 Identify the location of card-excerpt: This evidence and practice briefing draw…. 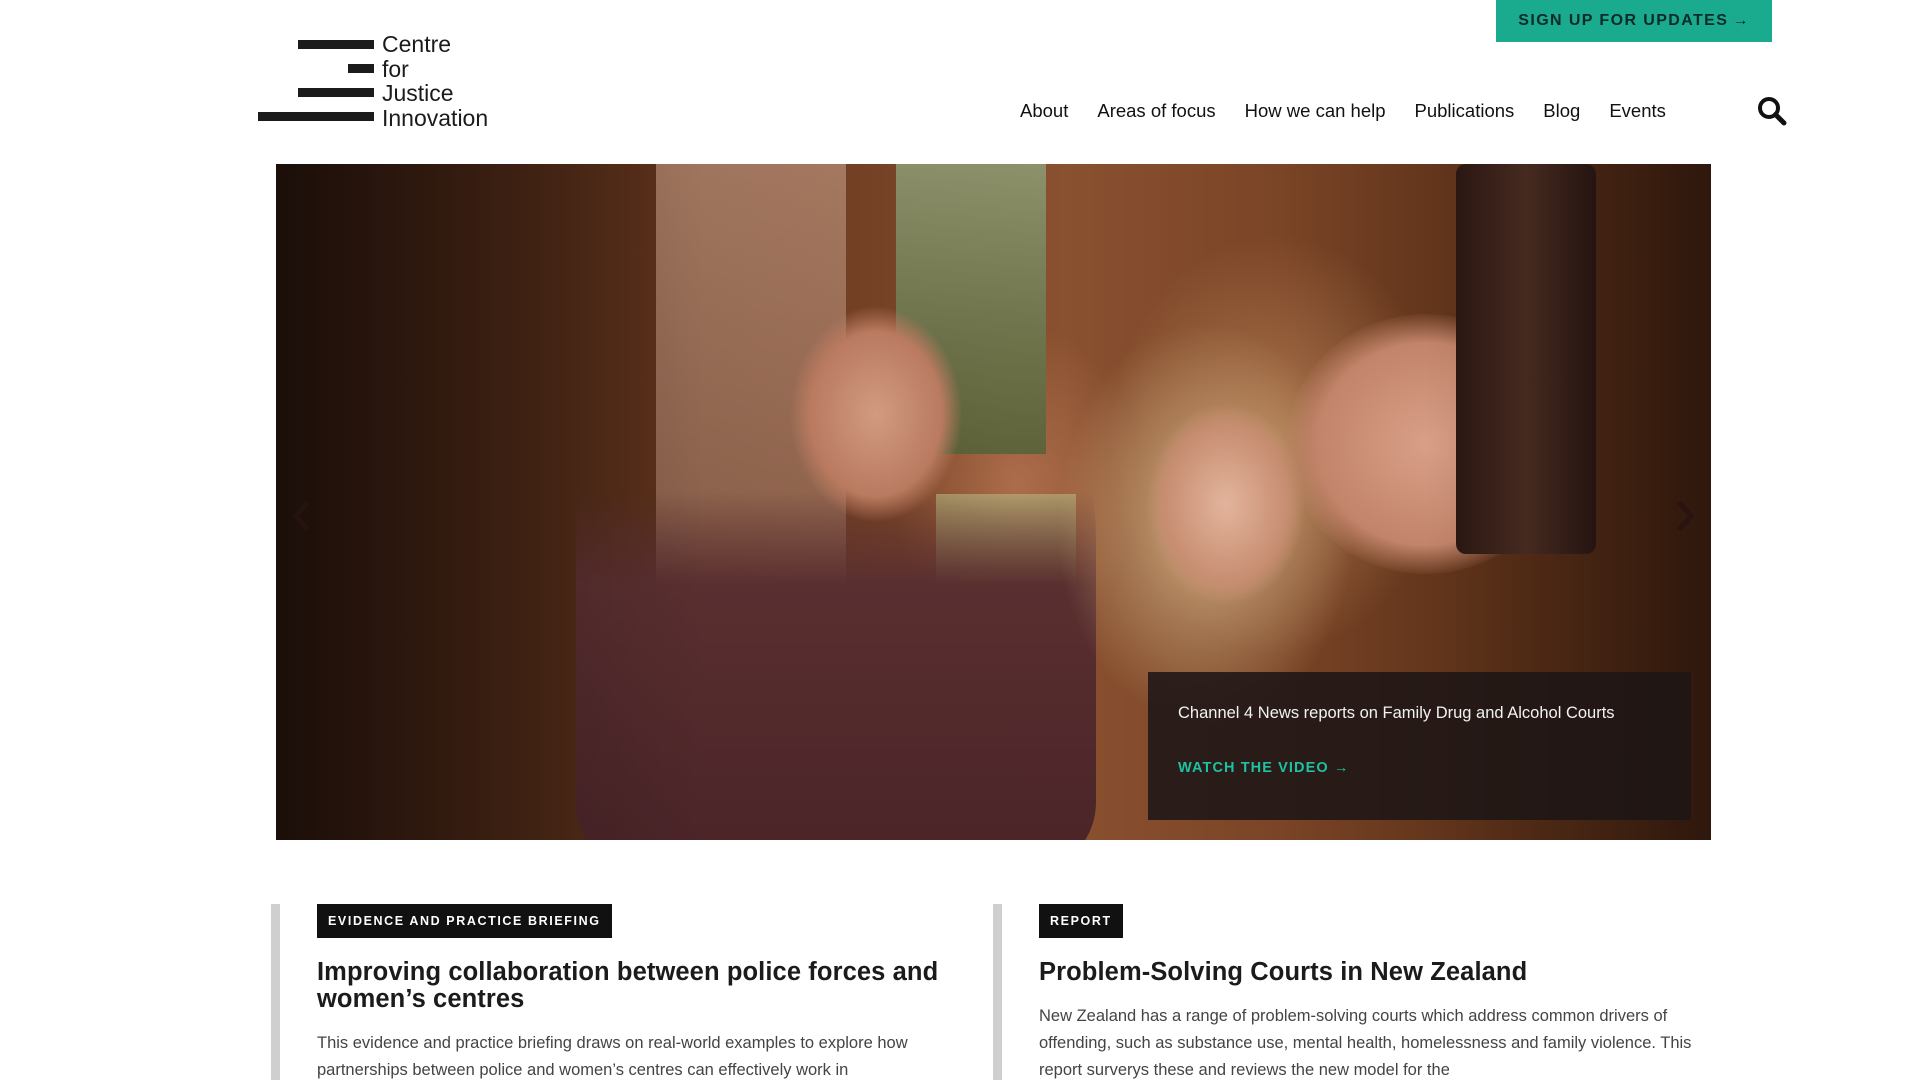
(612, 1056).